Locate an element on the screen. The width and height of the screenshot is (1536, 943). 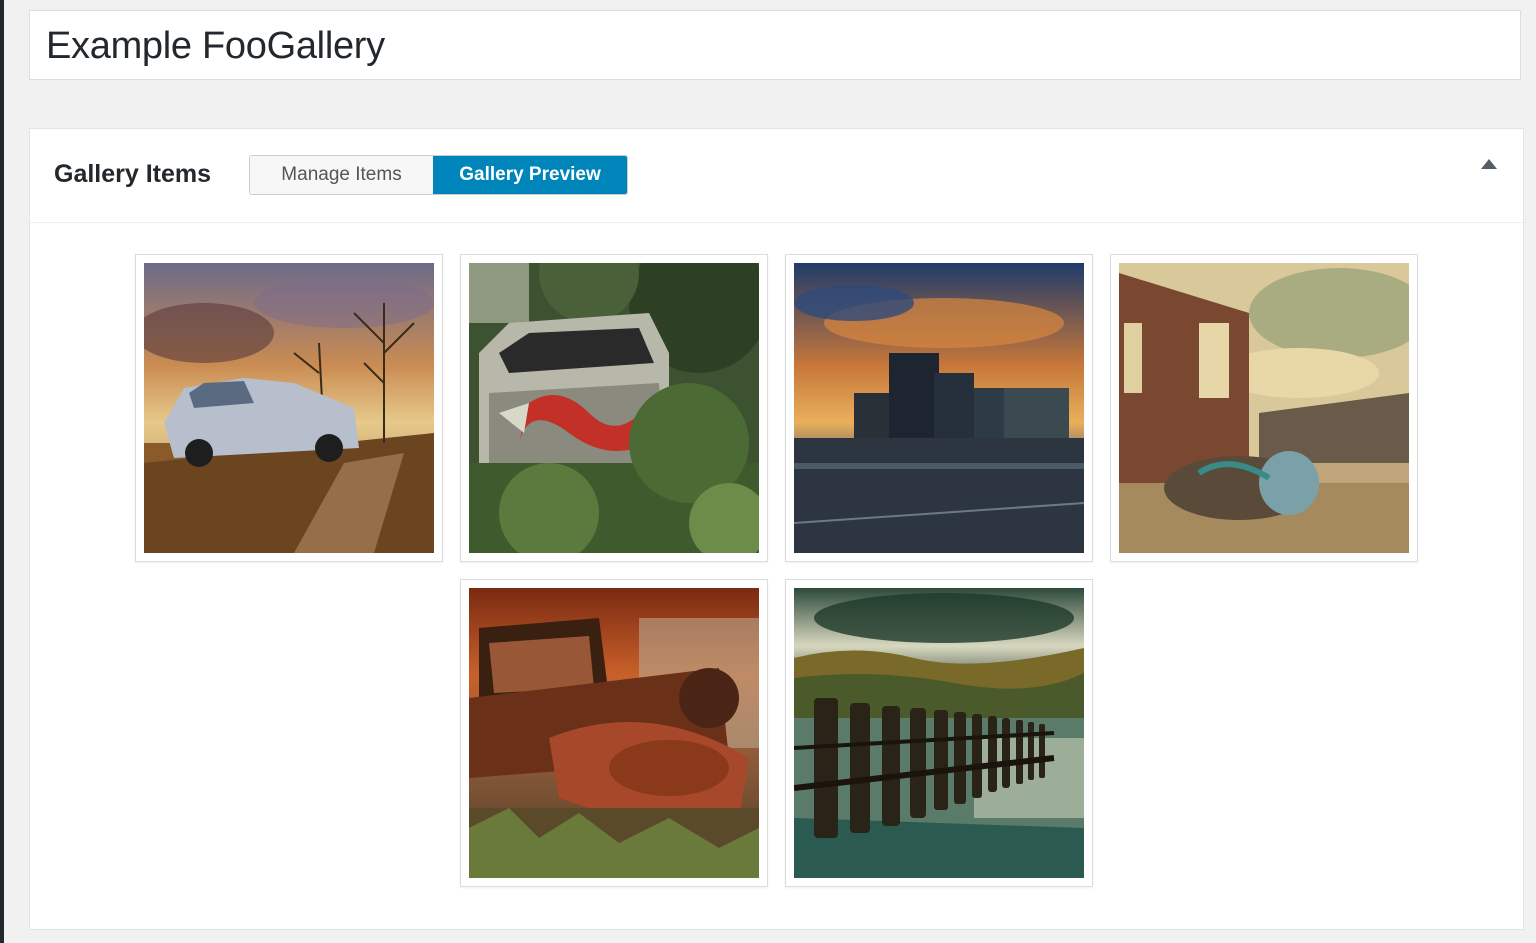
post-title: Example FooGallery is located at coordinates (215, 46).